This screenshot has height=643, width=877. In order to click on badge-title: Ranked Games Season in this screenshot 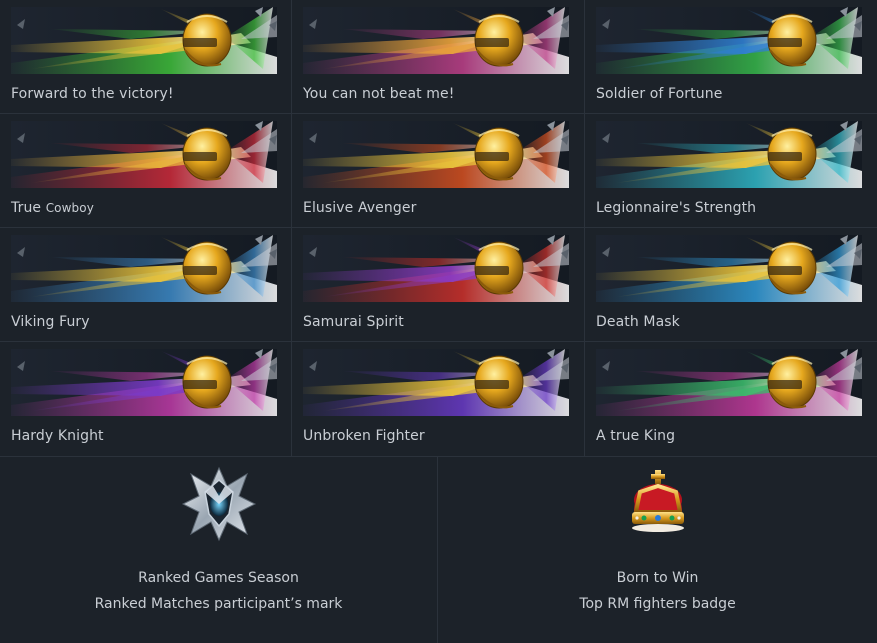, I will do `click(218, 578)`.